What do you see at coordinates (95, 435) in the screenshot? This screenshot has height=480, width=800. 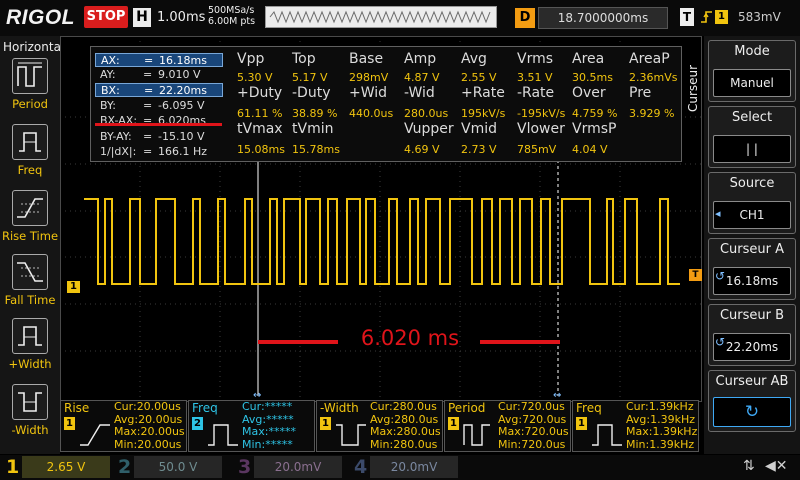 I see `rise-time-icon` at bounding box center [95, 435].